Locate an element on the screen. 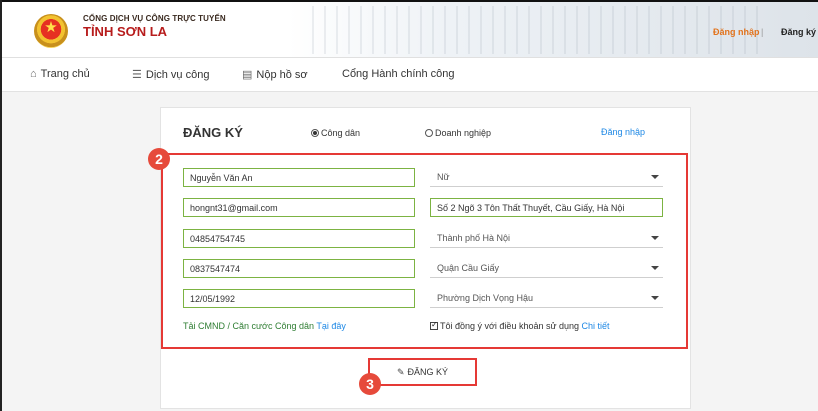 The height and width of the screenshot is (411, 818). home-icon: ⌂ is located at coordinates (33, 74).